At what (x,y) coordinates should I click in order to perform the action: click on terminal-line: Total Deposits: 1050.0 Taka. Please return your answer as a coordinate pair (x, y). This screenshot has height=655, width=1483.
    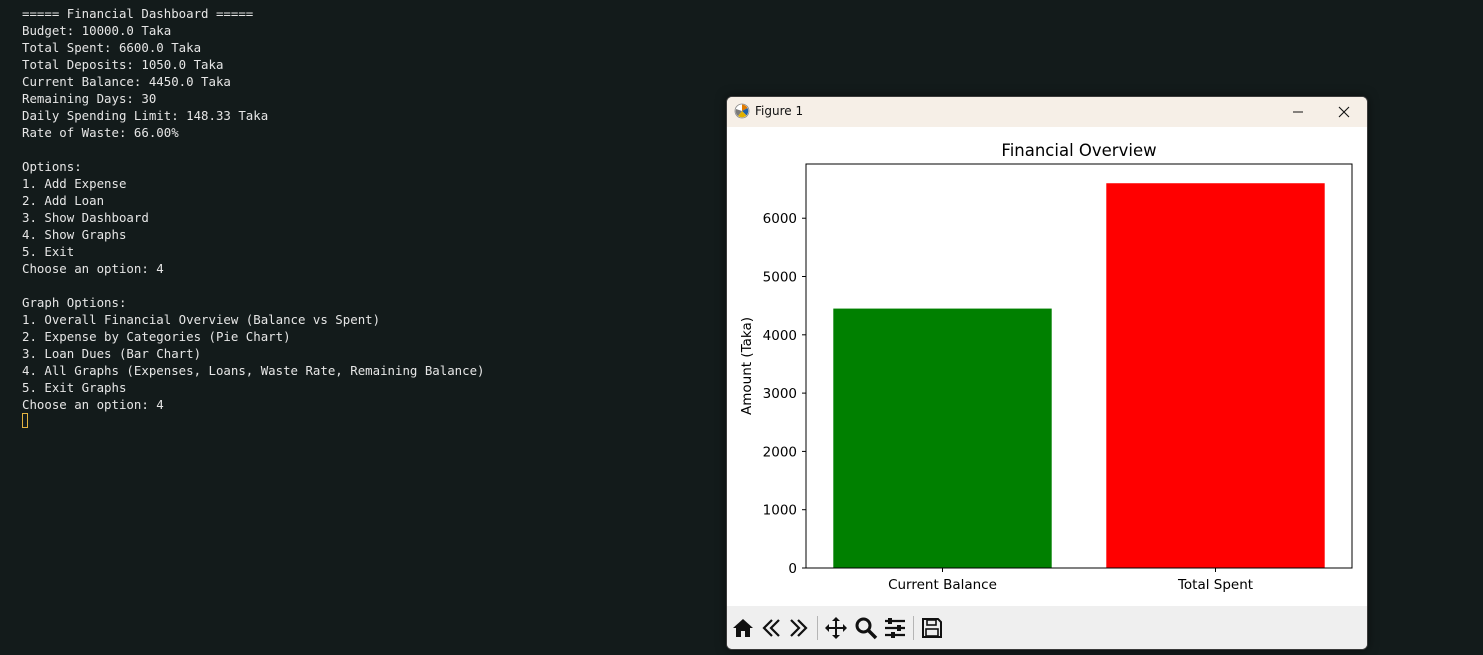
    Looking at the image, I should click on (123, 64).